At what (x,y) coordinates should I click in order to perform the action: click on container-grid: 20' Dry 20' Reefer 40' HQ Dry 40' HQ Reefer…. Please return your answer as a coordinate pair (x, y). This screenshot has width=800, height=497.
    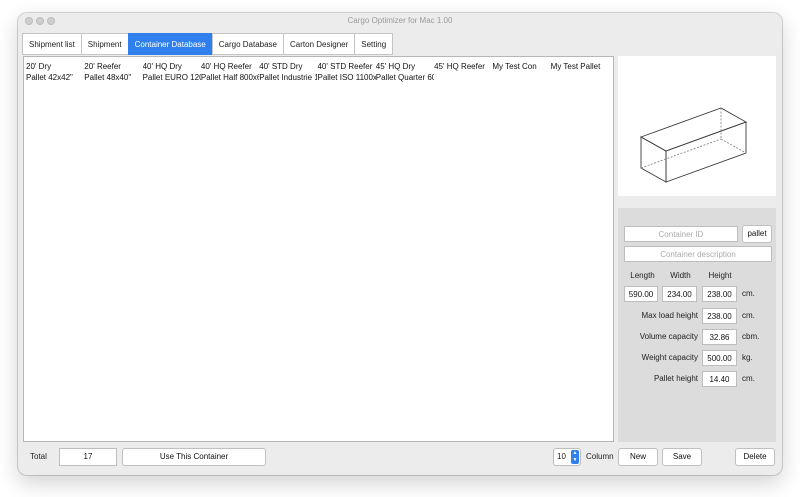
    Looking at the image, I should click on (317, 72).